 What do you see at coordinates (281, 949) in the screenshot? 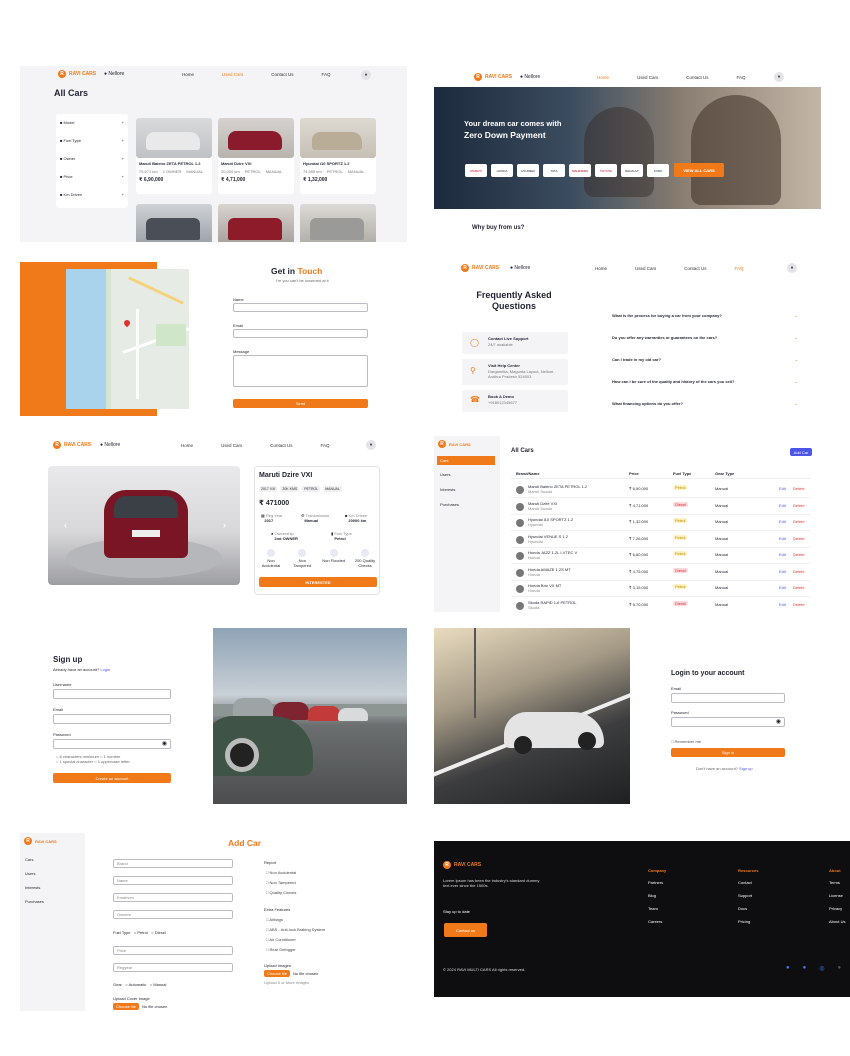
I see `extra-checkbox: □ Rear Defogger` at bounding box center [281, 949].